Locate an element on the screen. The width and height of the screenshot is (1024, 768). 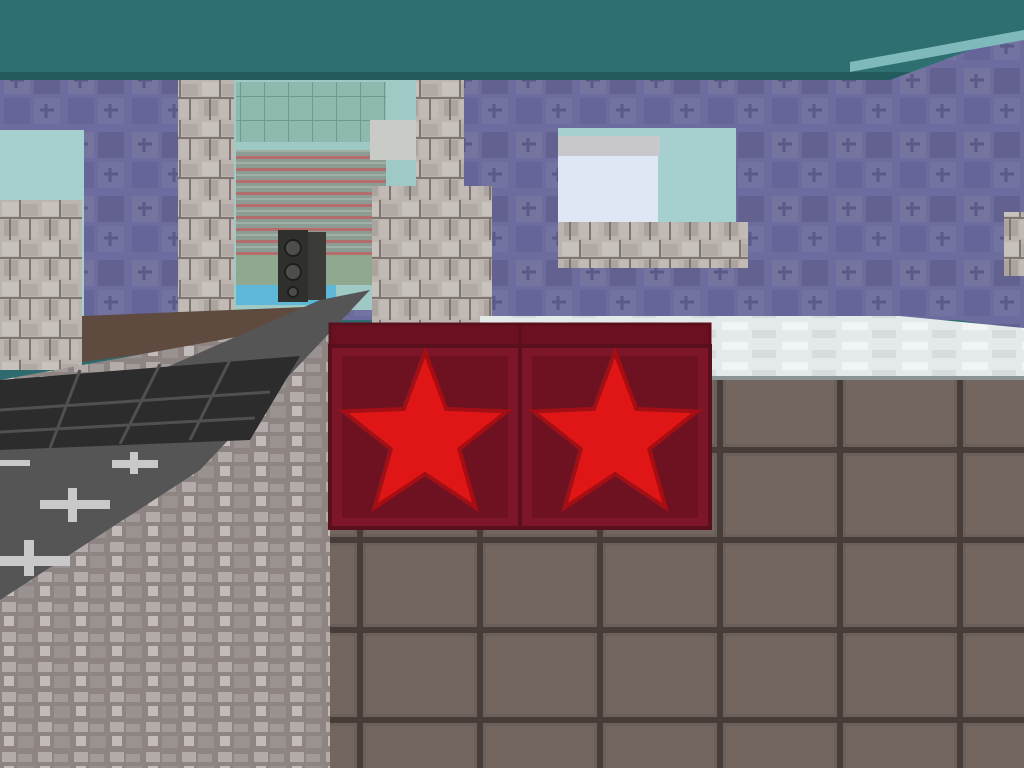
cobblestone-path-near is located at coordinates (265, 594).